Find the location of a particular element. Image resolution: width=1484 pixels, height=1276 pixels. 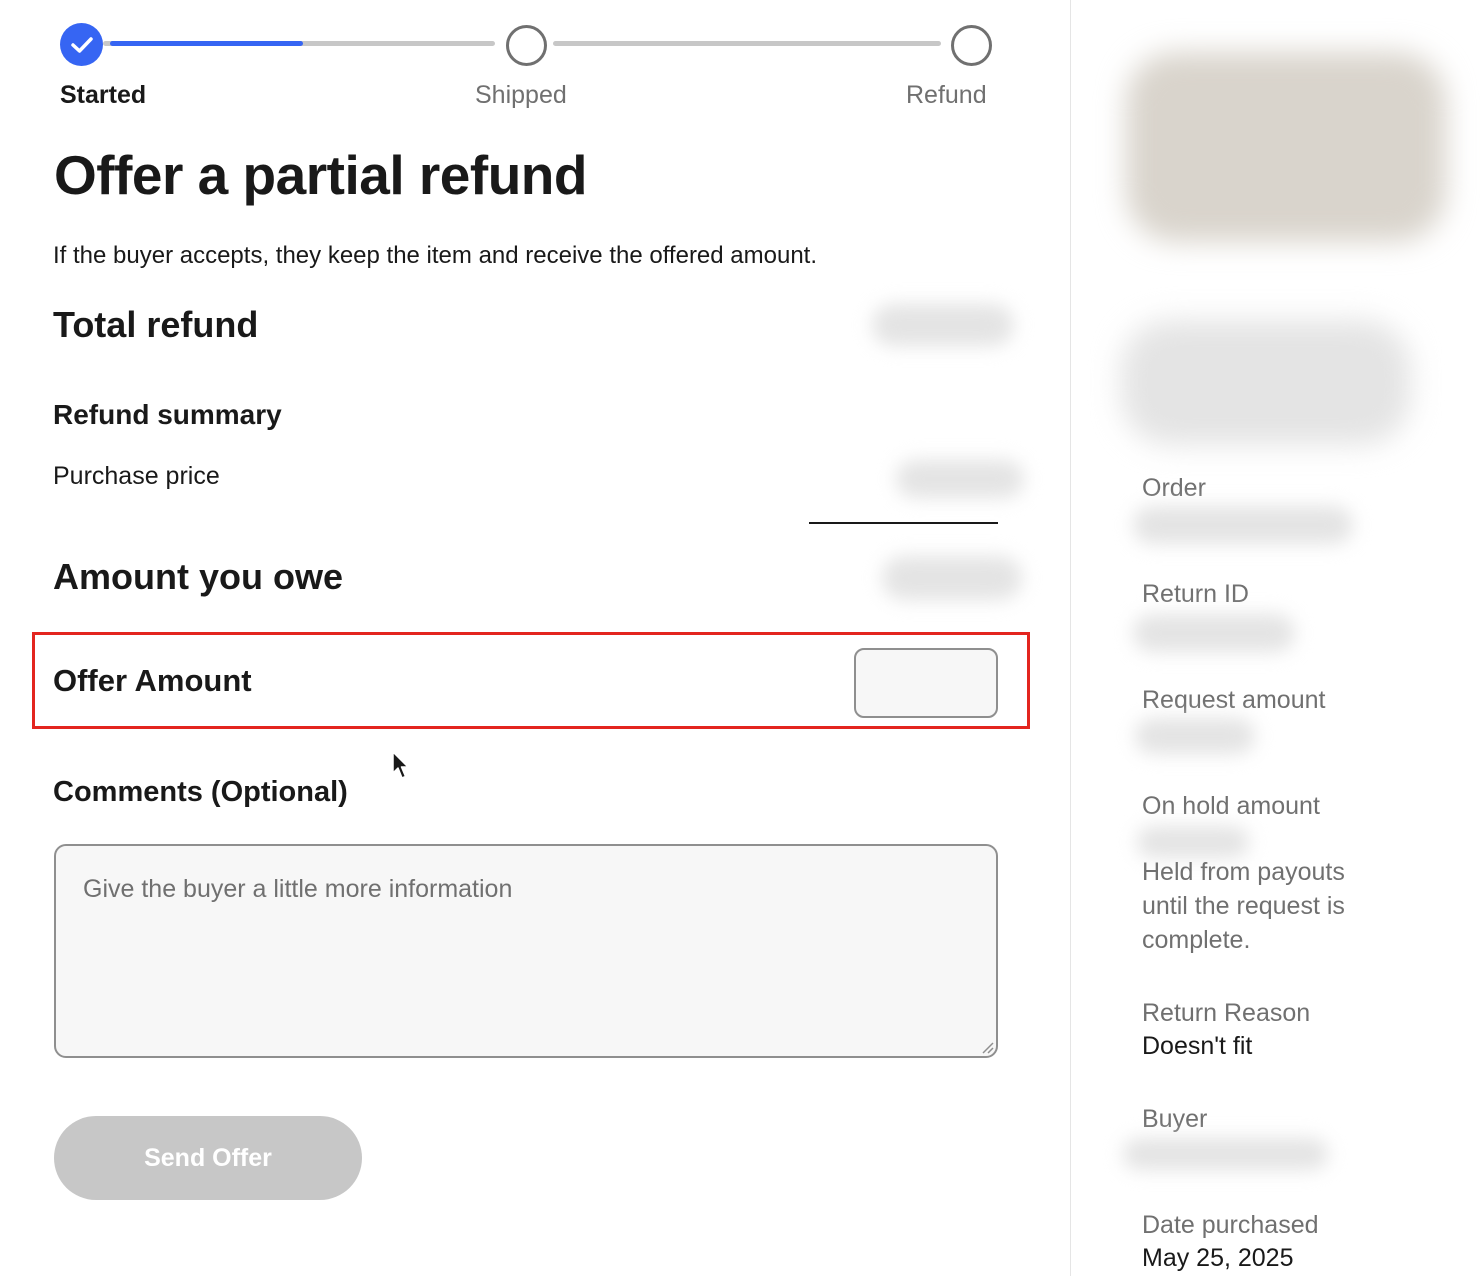

item-image-redacted is located at coordinates (1286, 147).